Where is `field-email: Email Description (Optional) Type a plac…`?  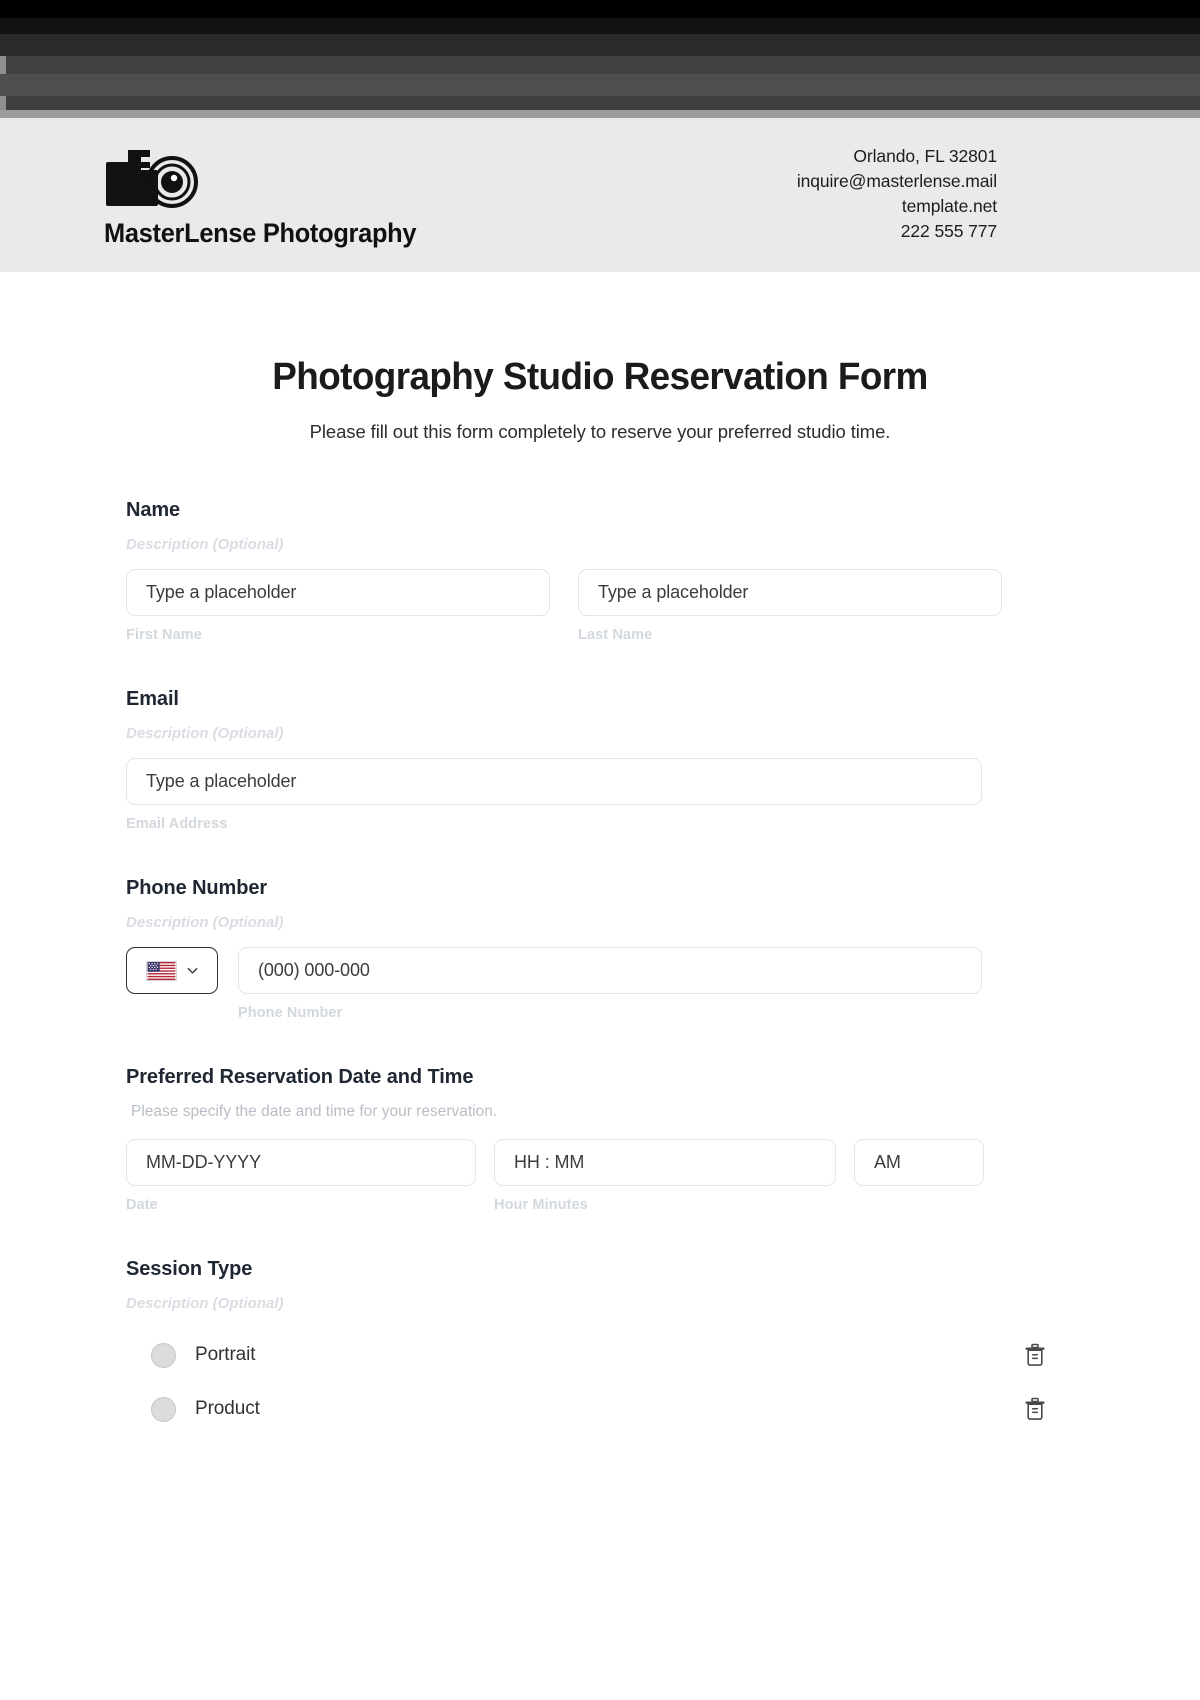
field-email: Email Description (Optional) Type a plac… is located at coordinates (600, 760).